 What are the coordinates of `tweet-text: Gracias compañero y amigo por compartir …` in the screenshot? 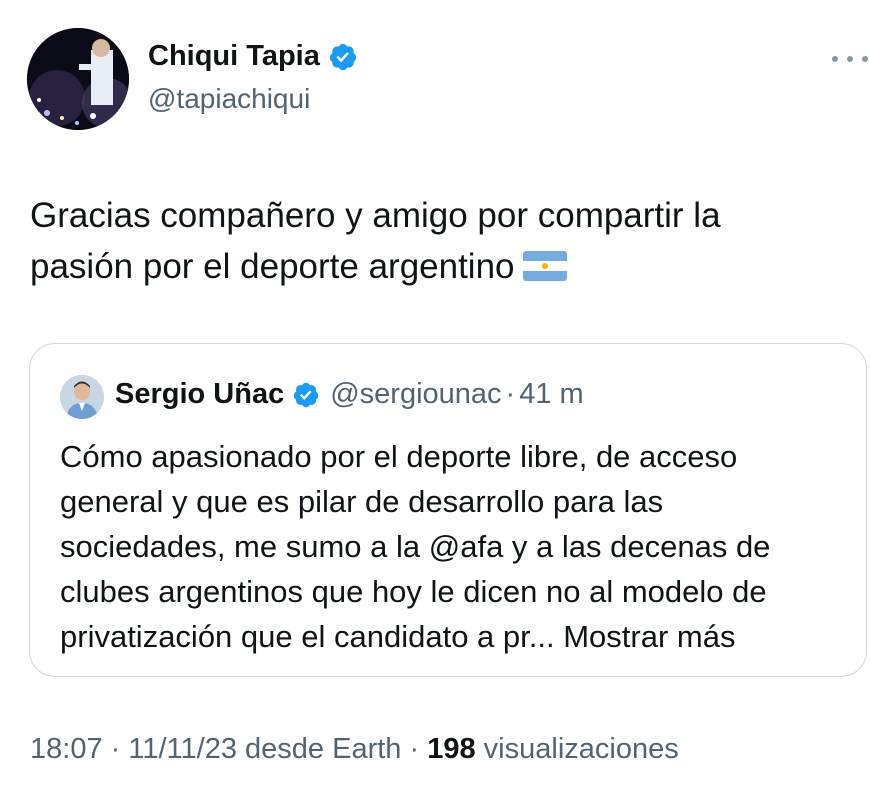 It's located at (430, 242).